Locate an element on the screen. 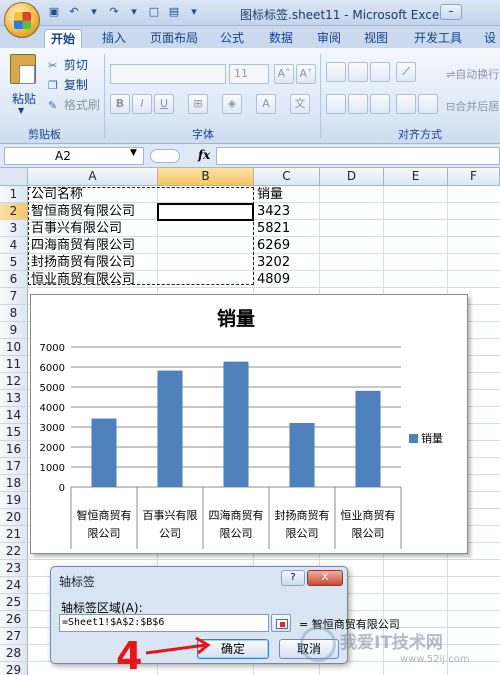 The height and width of the screenshot is (675, 500). redo-dropdown-icon: ▾ is located at coordinates (134, 12).